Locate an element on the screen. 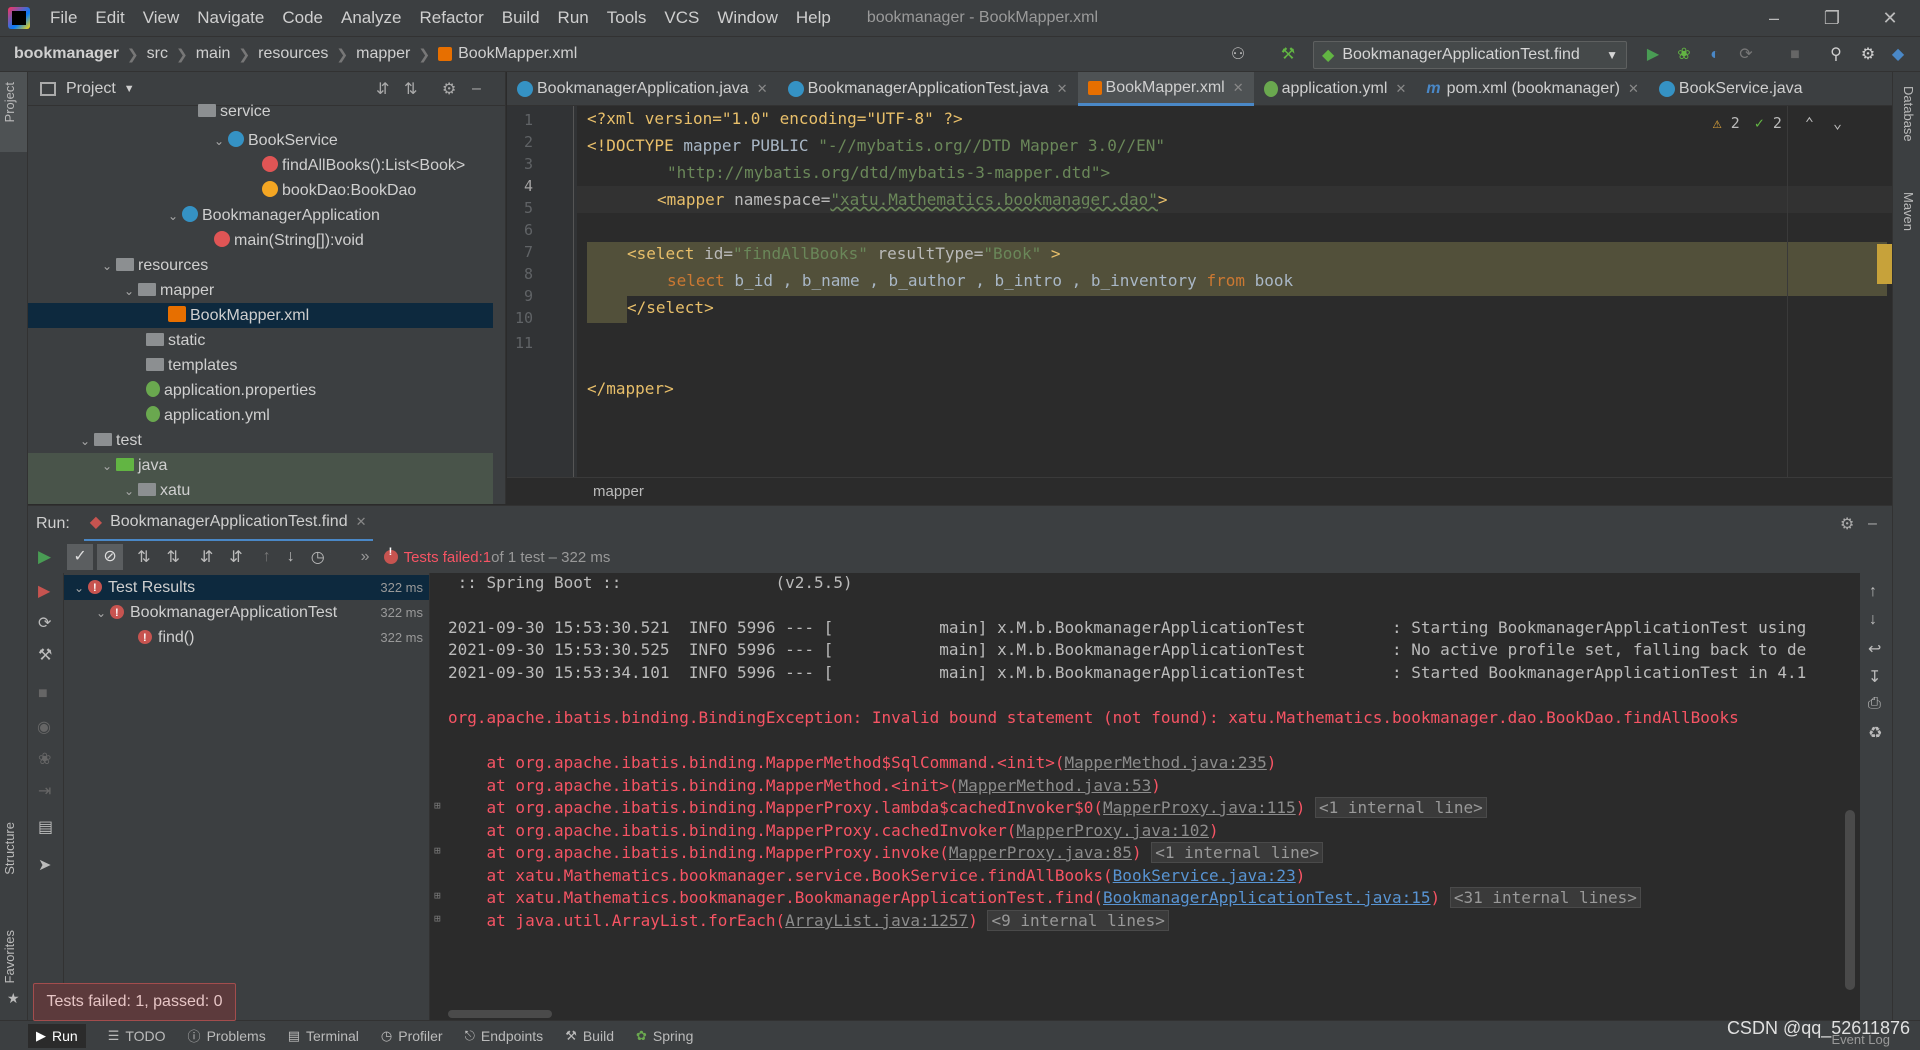 This screenshot has width=1920, height=1050. source-link: MapperProxy.java:115 is located at coordinates (1199, 807).